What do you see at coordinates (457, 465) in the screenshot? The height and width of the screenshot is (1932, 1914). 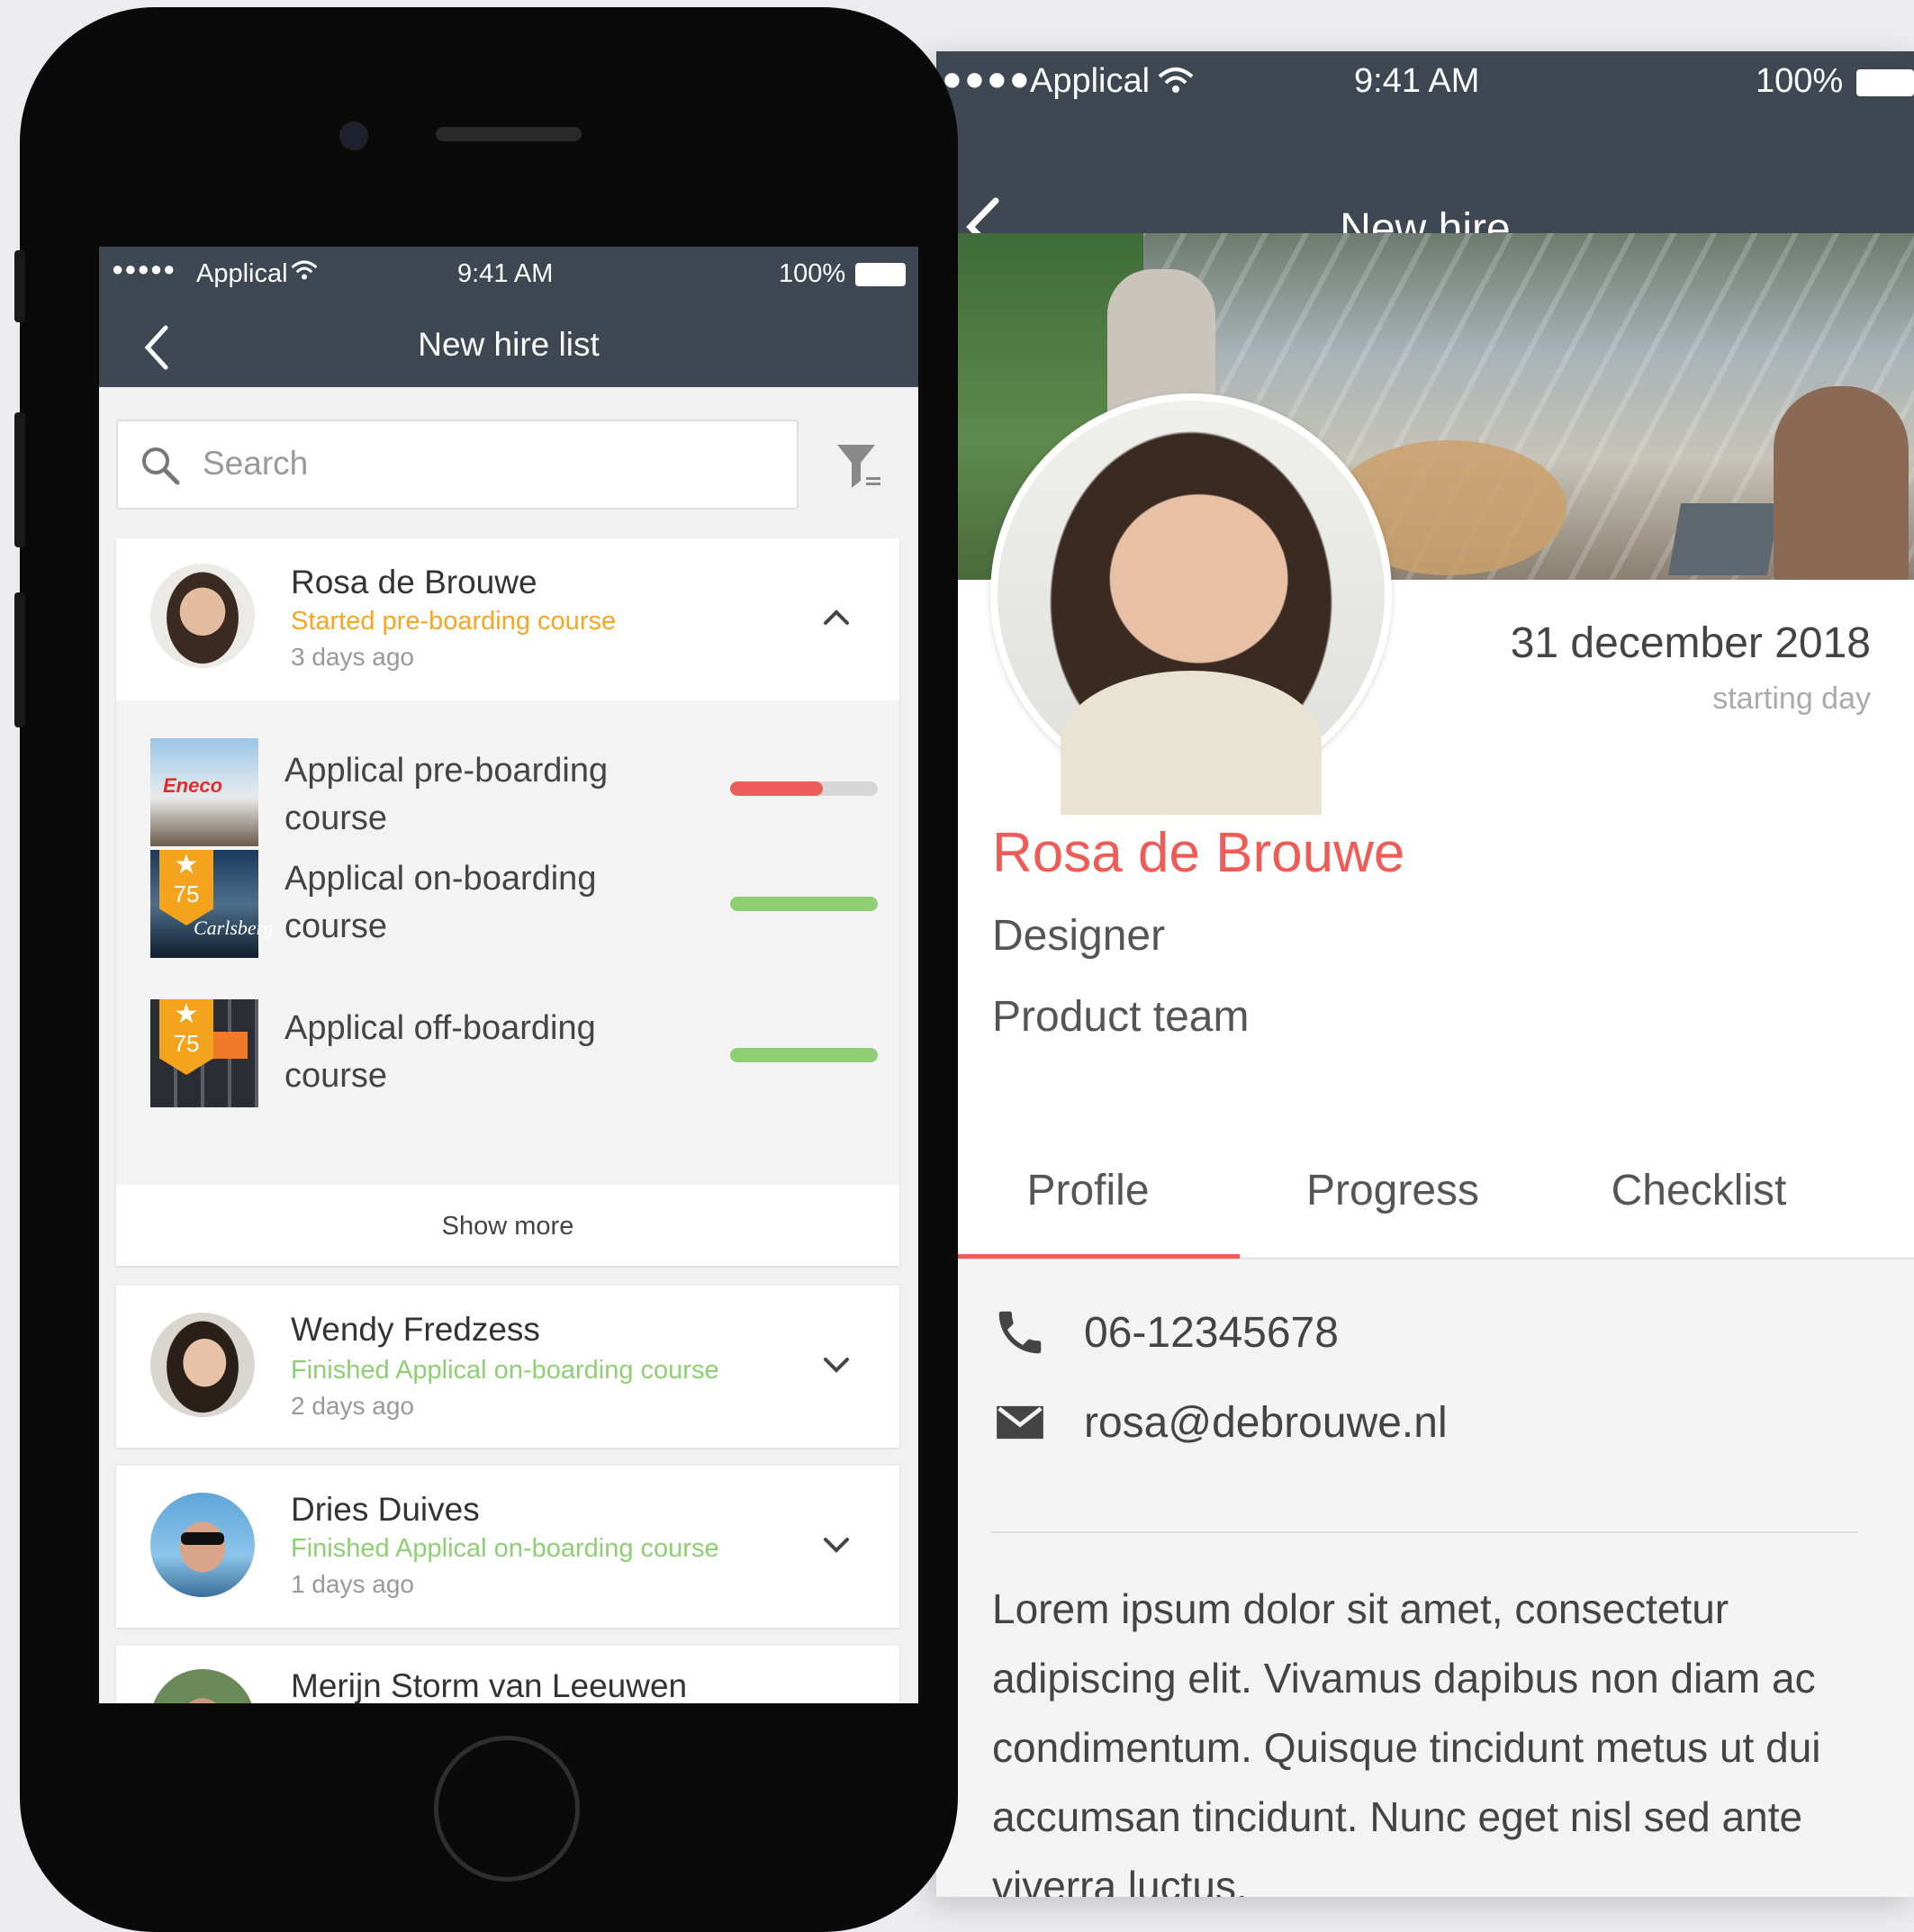 I see `search-input: Search` at bounding box center [457, 465].